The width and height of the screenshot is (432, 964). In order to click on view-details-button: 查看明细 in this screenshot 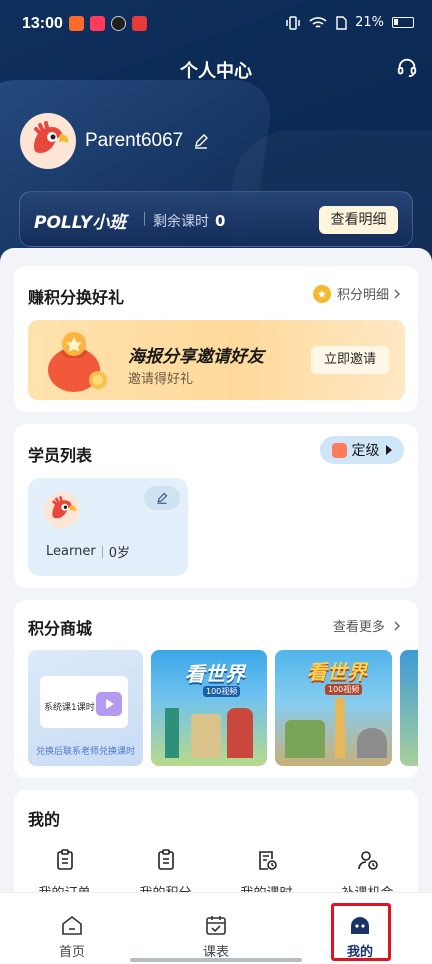, I will do `click(358, 220)`.